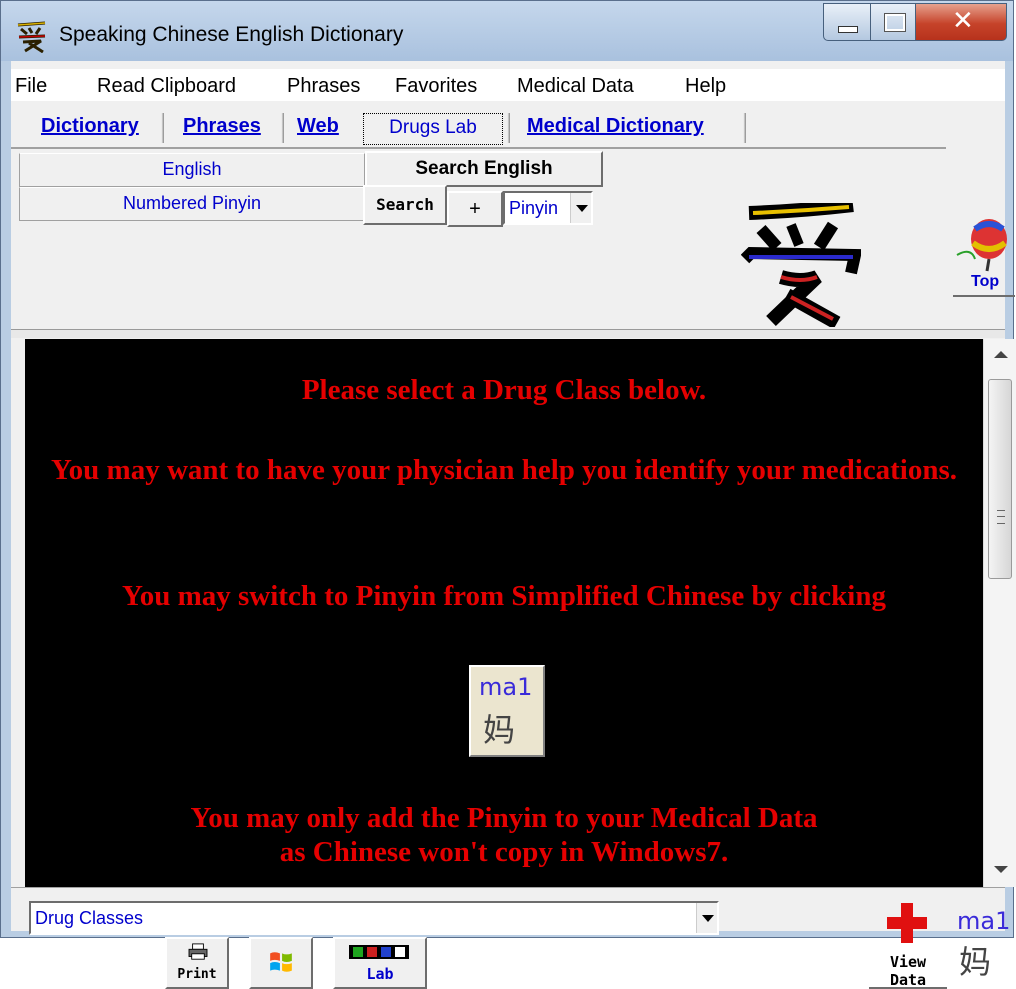 Image resolution: width=1016 pixels, height=989 pixels. I want to click on close-icon: ✕, so click(963, 21).